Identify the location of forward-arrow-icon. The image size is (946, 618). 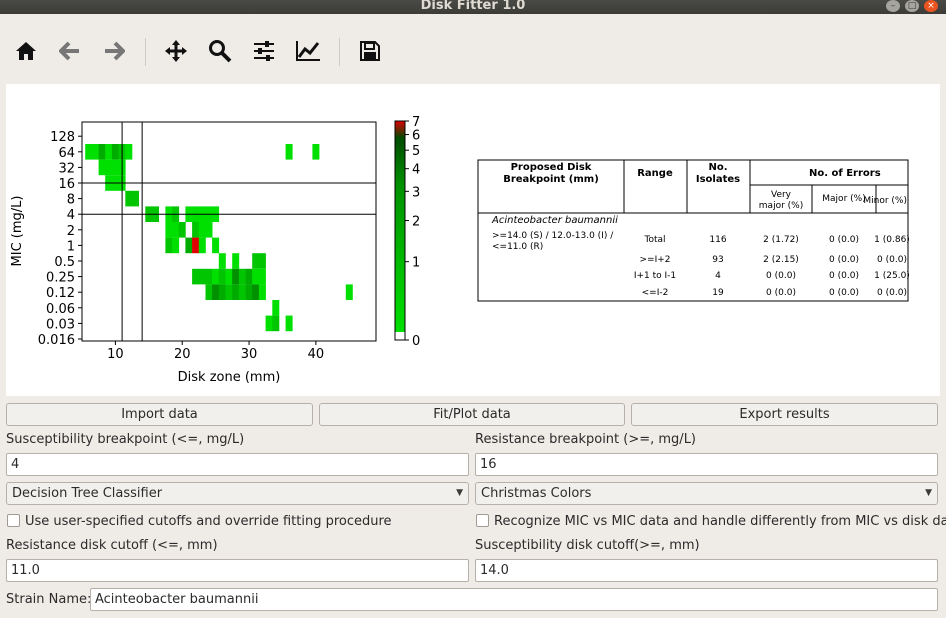
(114, 51).